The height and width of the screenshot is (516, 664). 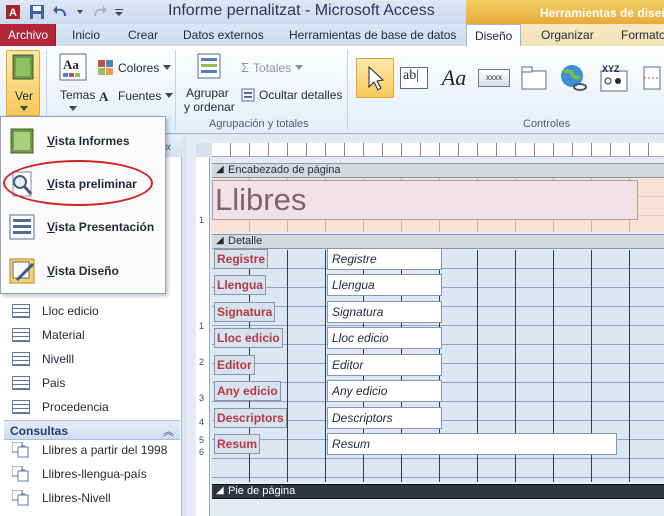 I want to click on tab-diseno: Diseño, so click(x=494, y=35).